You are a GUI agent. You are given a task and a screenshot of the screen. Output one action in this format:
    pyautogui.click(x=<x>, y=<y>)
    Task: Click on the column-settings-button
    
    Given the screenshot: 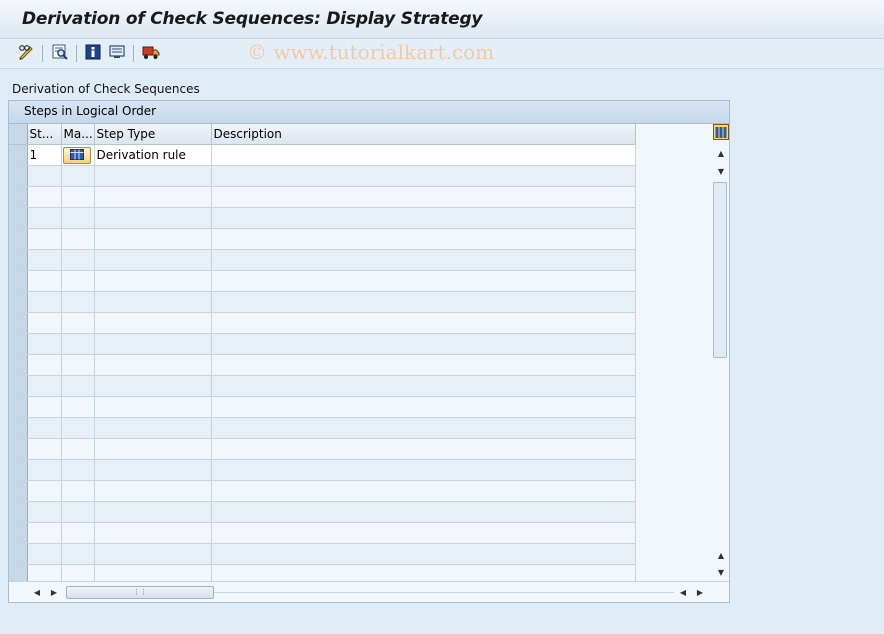 What is the action you would take?
    pyautogui.click(x=721, y=133)
    